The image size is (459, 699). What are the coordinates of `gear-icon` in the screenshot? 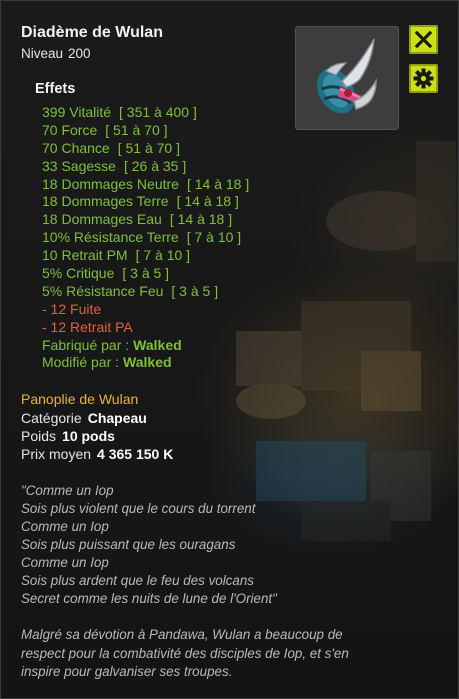 It's located at (423, 78).